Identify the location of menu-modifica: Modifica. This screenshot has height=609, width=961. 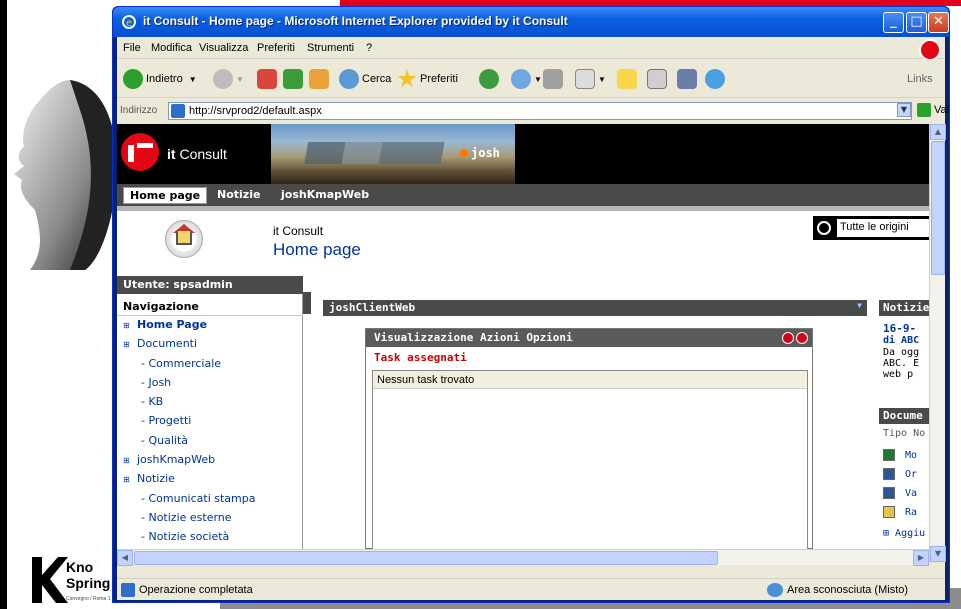
(171, 48).